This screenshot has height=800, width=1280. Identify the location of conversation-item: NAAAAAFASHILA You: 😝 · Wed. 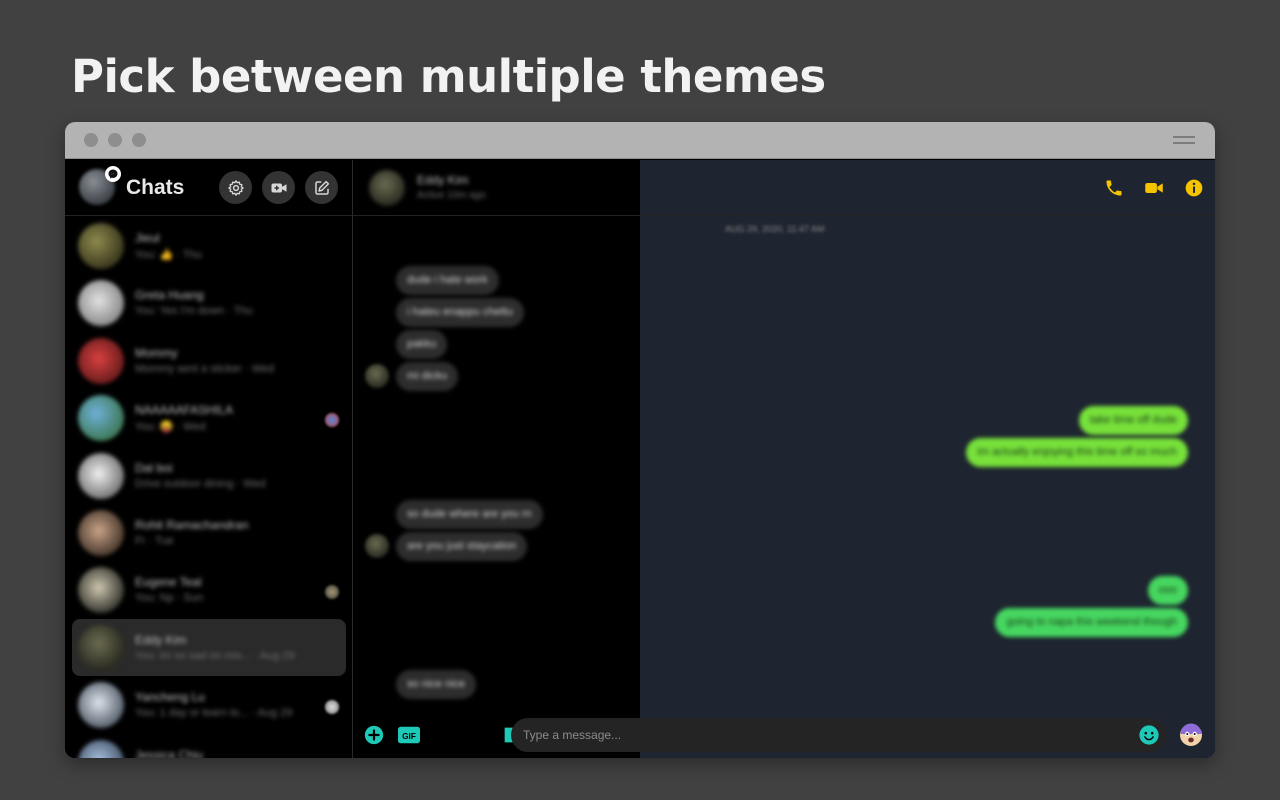
(208, 417).